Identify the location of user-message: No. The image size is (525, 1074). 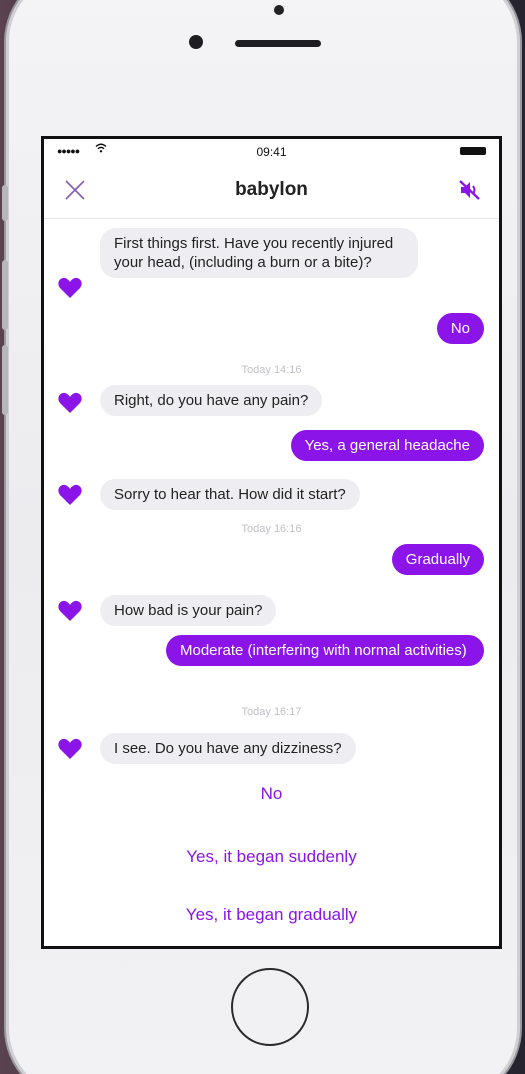
(460, 328).